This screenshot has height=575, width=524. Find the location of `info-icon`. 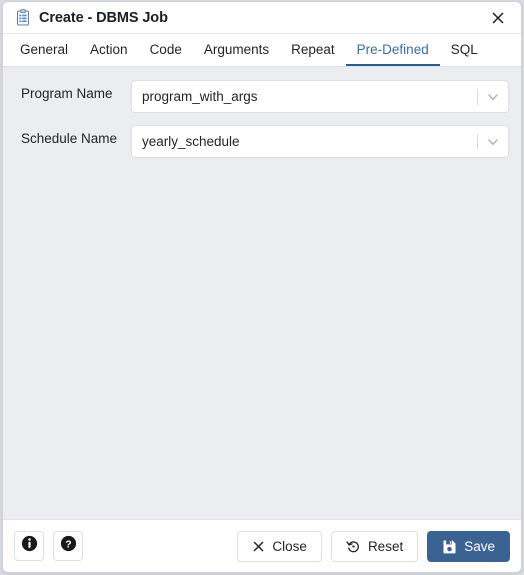

info-icon is located at coordinates (29, 546).